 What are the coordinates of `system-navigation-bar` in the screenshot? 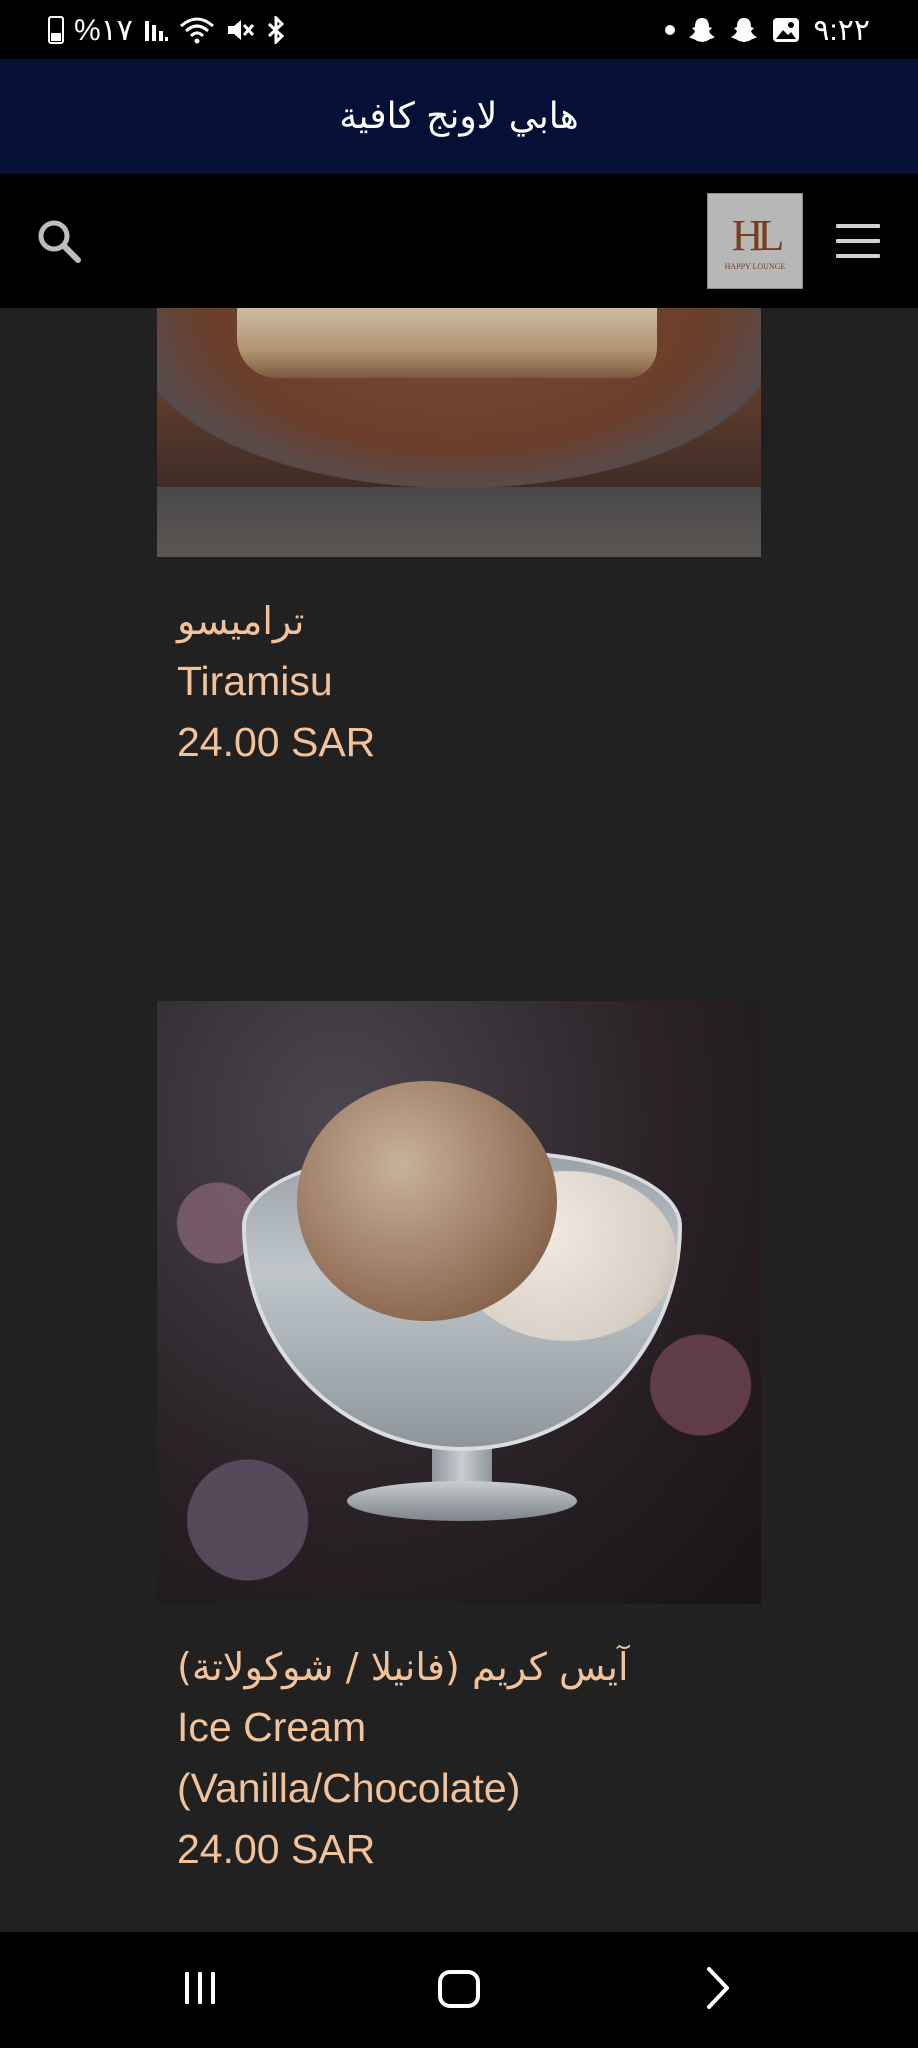 It's located at (459, 1990).